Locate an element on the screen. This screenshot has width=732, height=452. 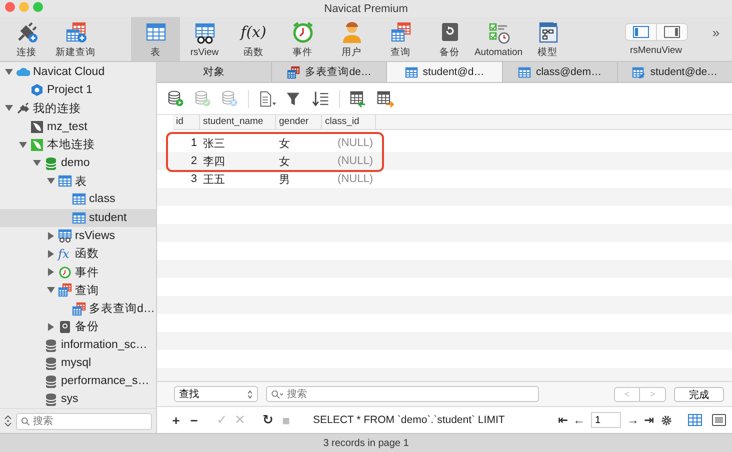
database-run-icon is located at coordinates (176, 99).